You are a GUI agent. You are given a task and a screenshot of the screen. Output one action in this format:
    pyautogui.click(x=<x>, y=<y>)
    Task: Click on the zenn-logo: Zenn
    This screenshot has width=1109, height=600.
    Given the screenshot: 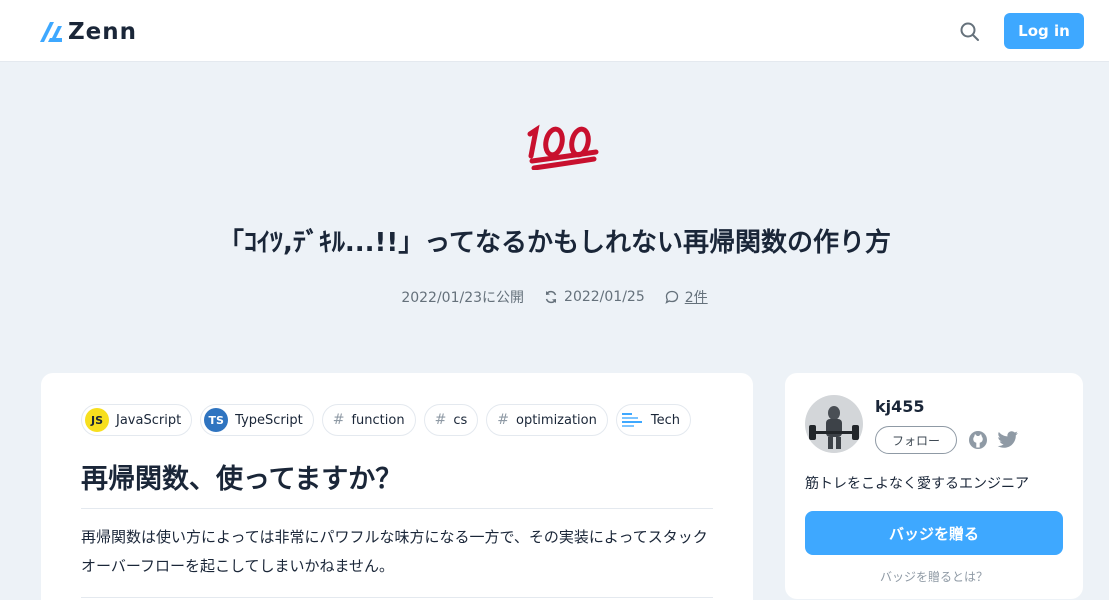 What is the action you would take?
    pyautogui.click(x=88, y=32)
    